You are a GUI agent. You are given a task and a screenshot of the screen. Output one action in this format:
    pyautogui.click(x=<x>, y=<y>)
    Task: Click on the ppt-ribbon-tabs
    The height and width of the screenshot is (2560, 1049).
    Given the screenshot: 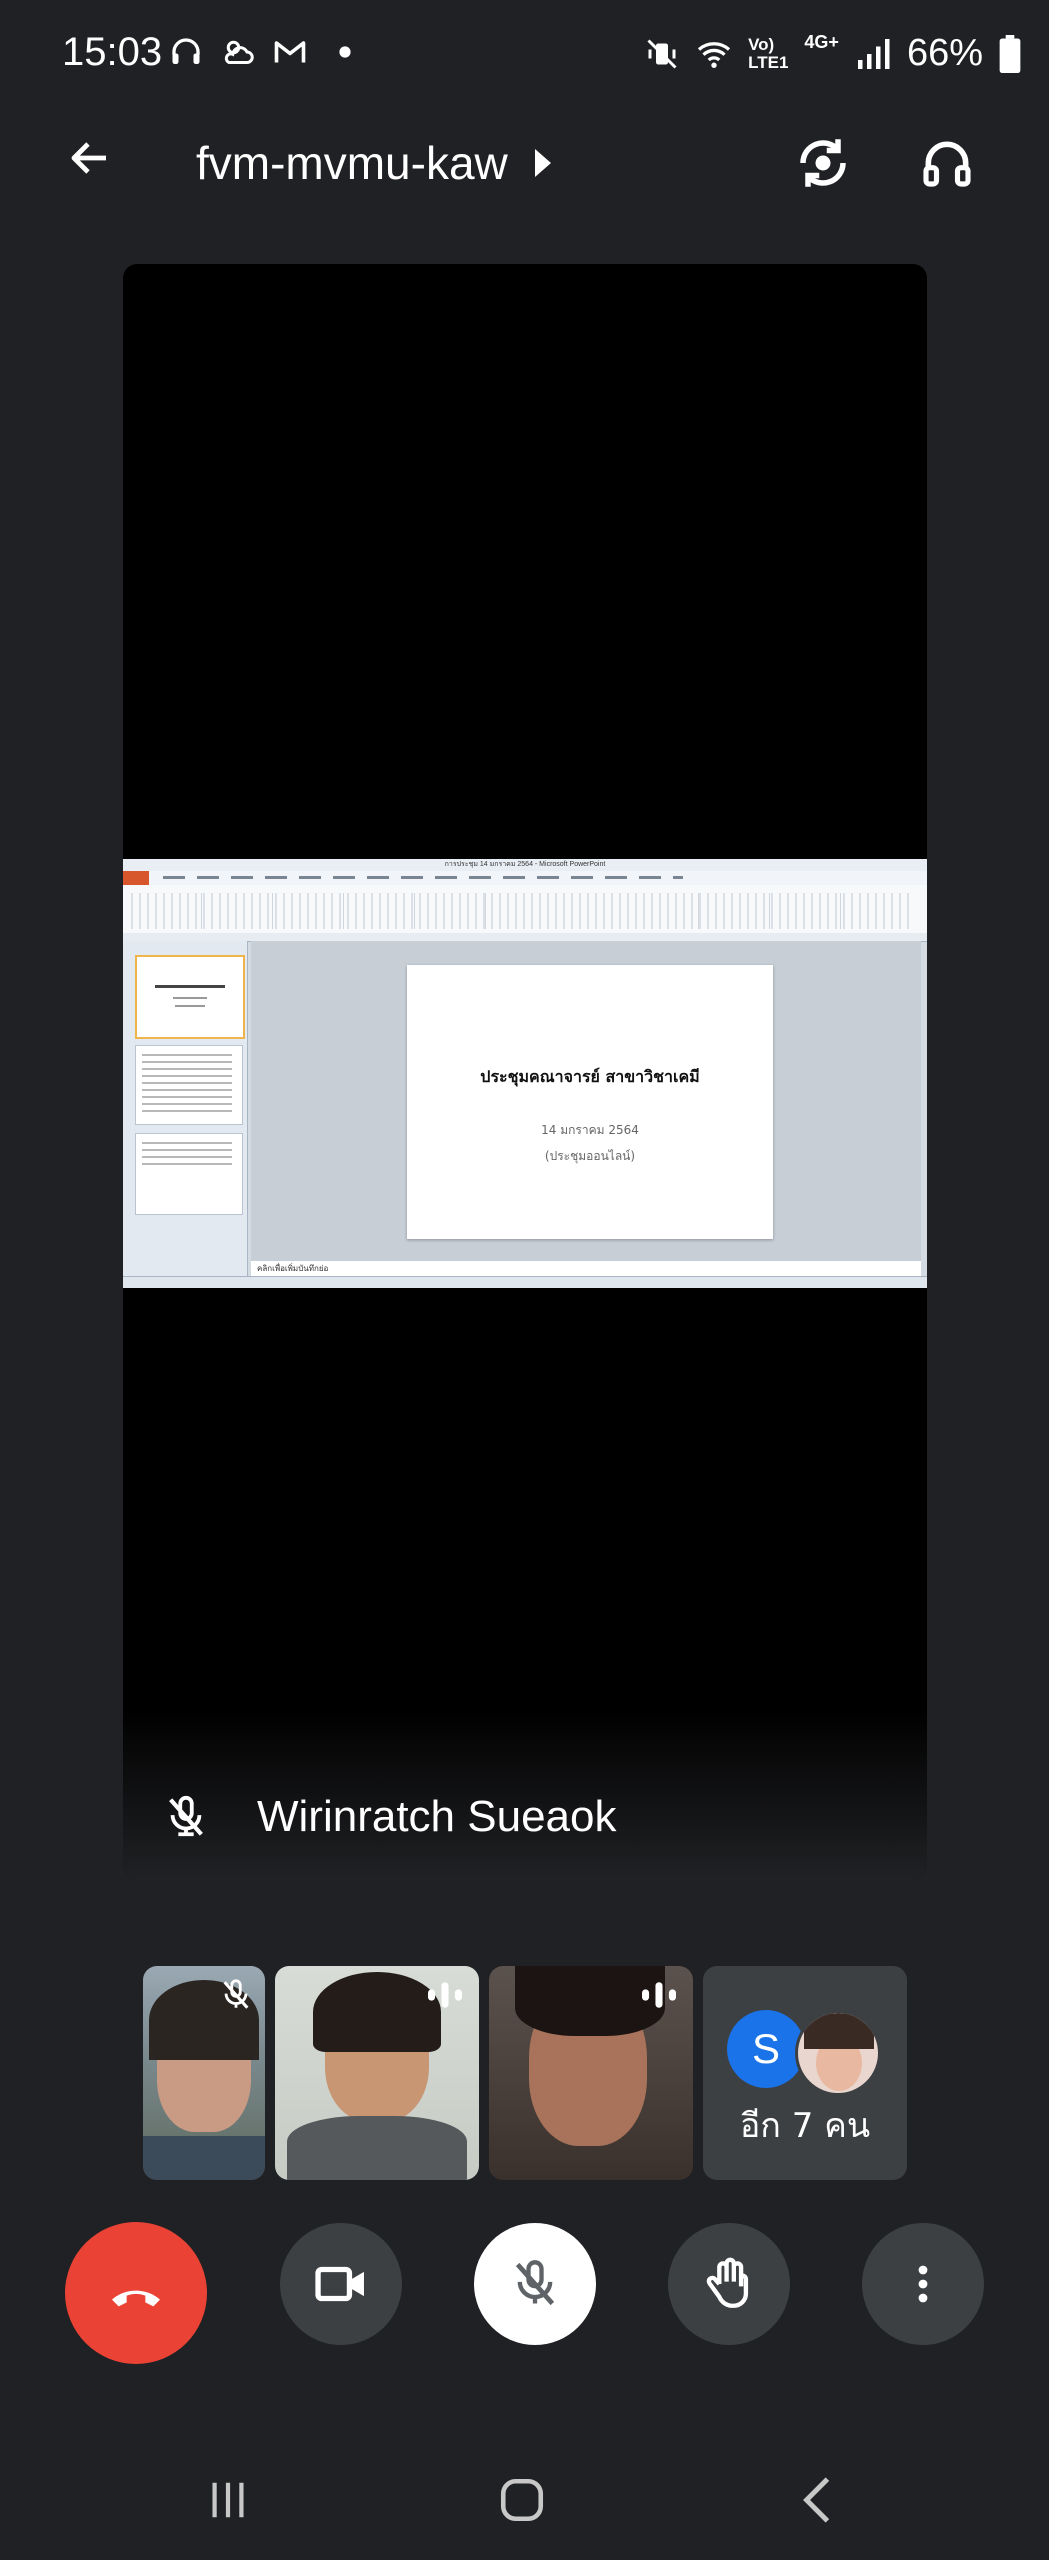 What is the action you would take?
    pyautogui.click(x=525, y=878)
    